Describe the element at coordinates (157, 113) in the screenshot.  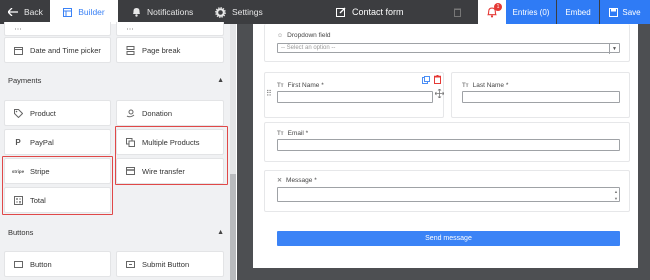
I see `card-label: Donation` at that location.